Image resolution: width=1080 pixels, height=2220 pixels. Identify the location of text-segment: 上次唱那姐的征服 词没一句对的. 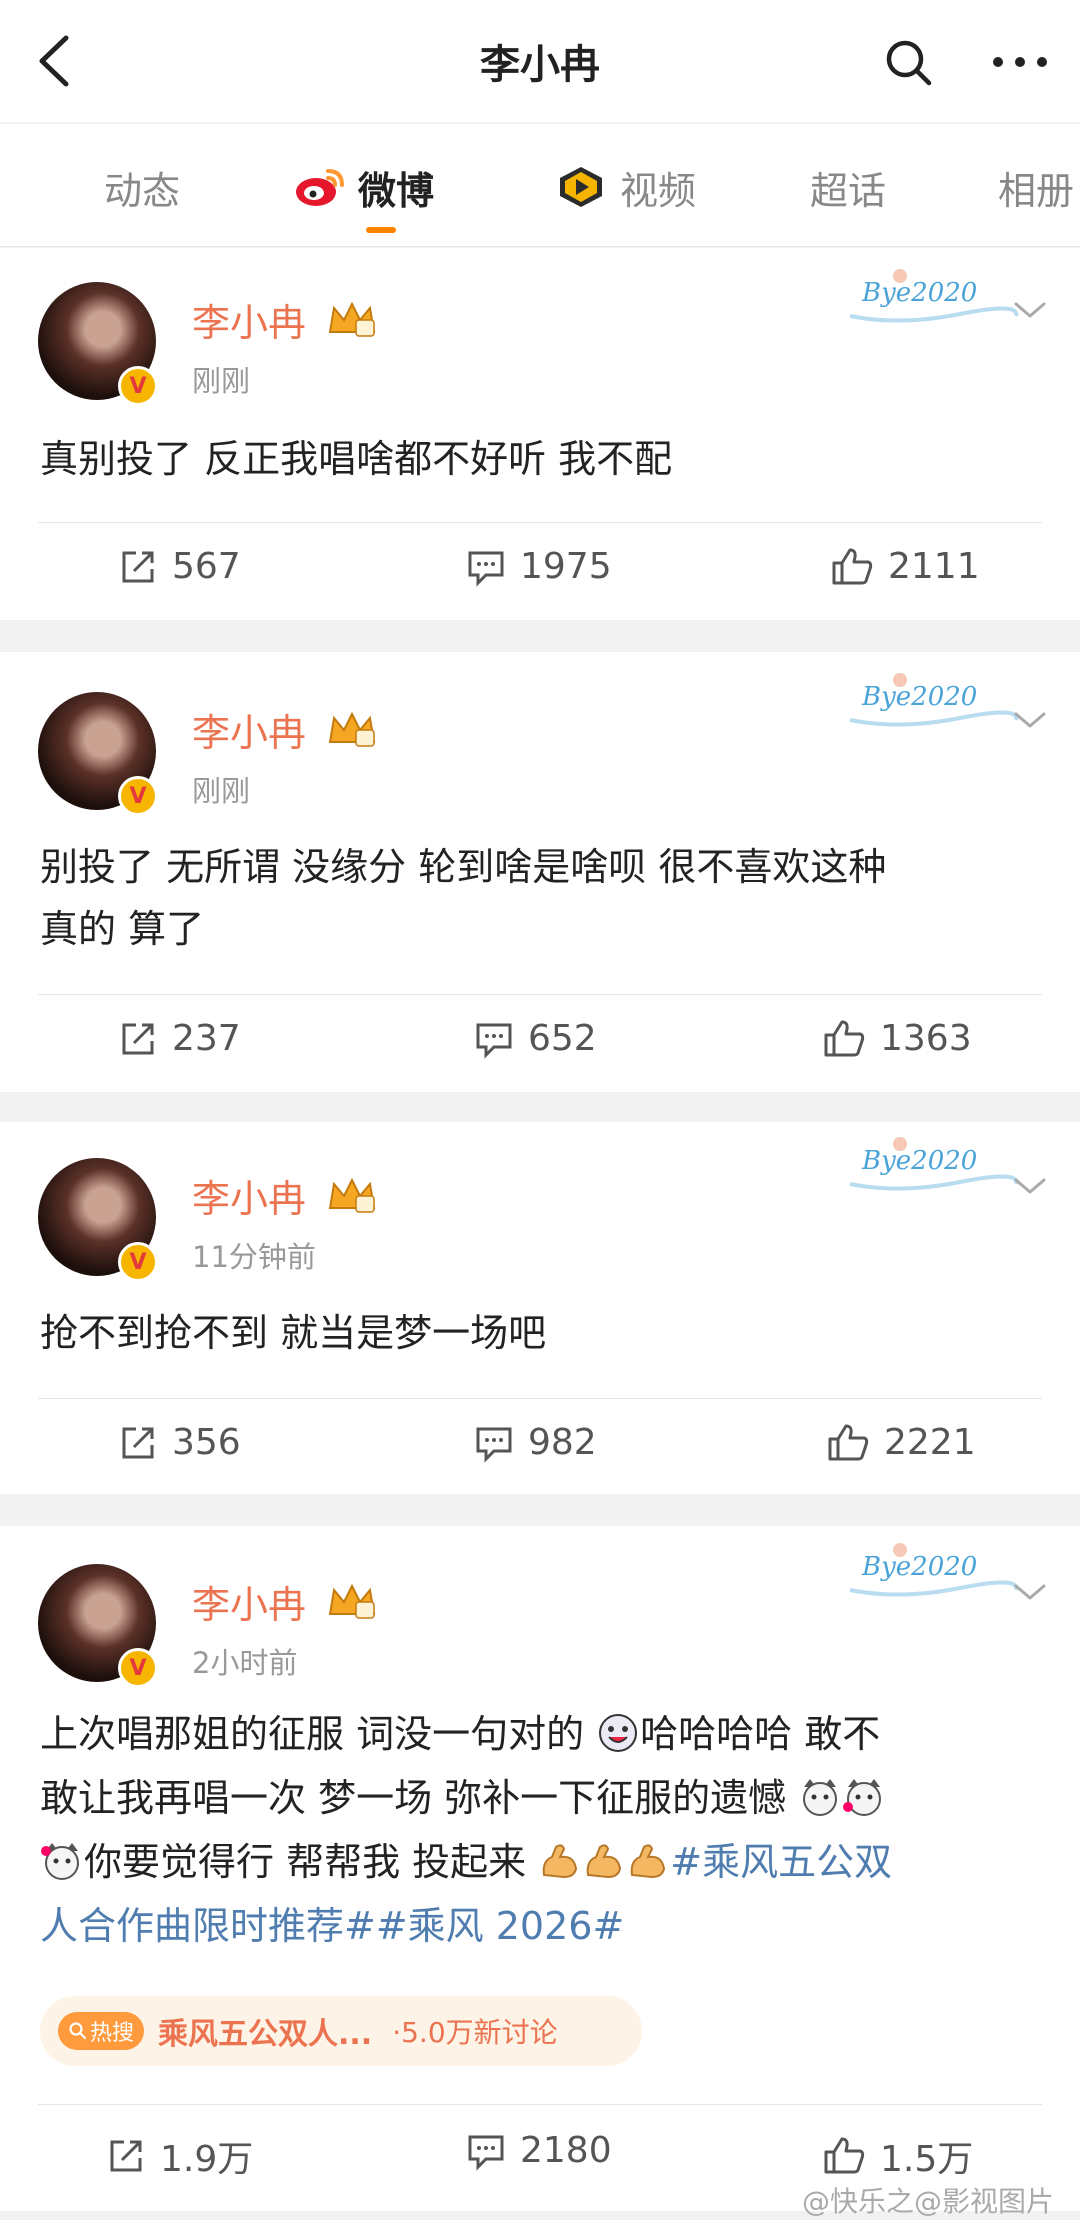
(318, 1734).